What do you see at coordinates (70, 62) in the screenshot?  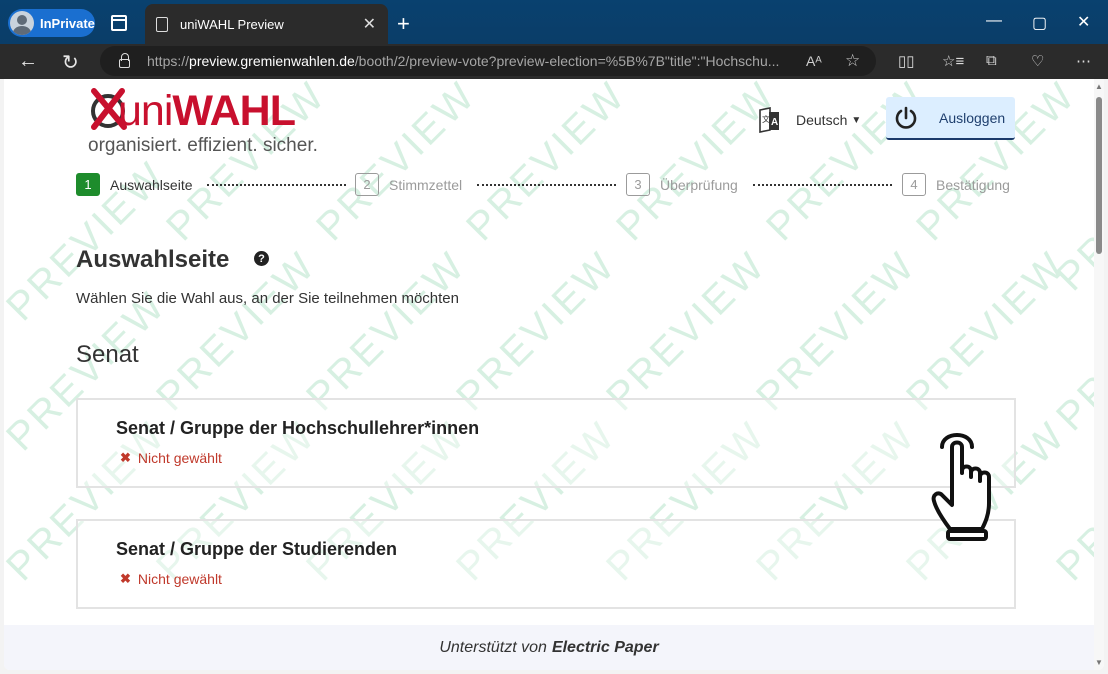 I see `refresh-icon: ↻` at bounding box center [70, 62].